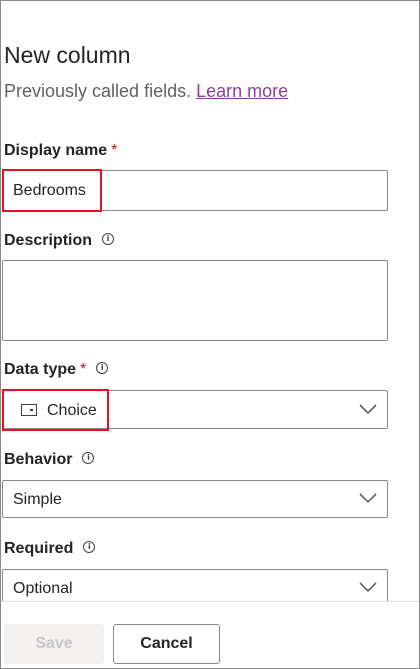 The width and height of the screenshot is (420, 669). Describe the element at coordinates (55, 410) in the screenshot. I see `data-type-highlight` at that location.